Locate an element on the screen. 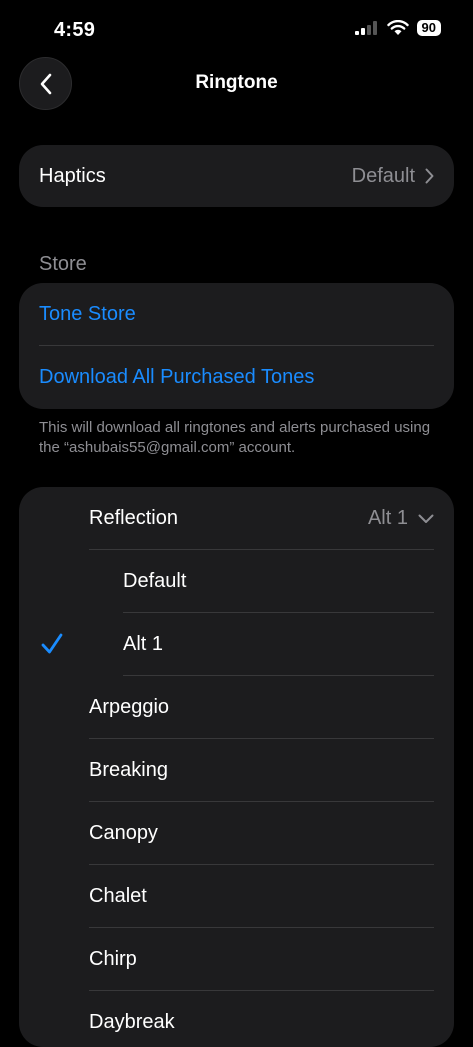 This screenshot has height=1047, width=473. haptics-card: Haptics Default is located at coordinates (236, 176).